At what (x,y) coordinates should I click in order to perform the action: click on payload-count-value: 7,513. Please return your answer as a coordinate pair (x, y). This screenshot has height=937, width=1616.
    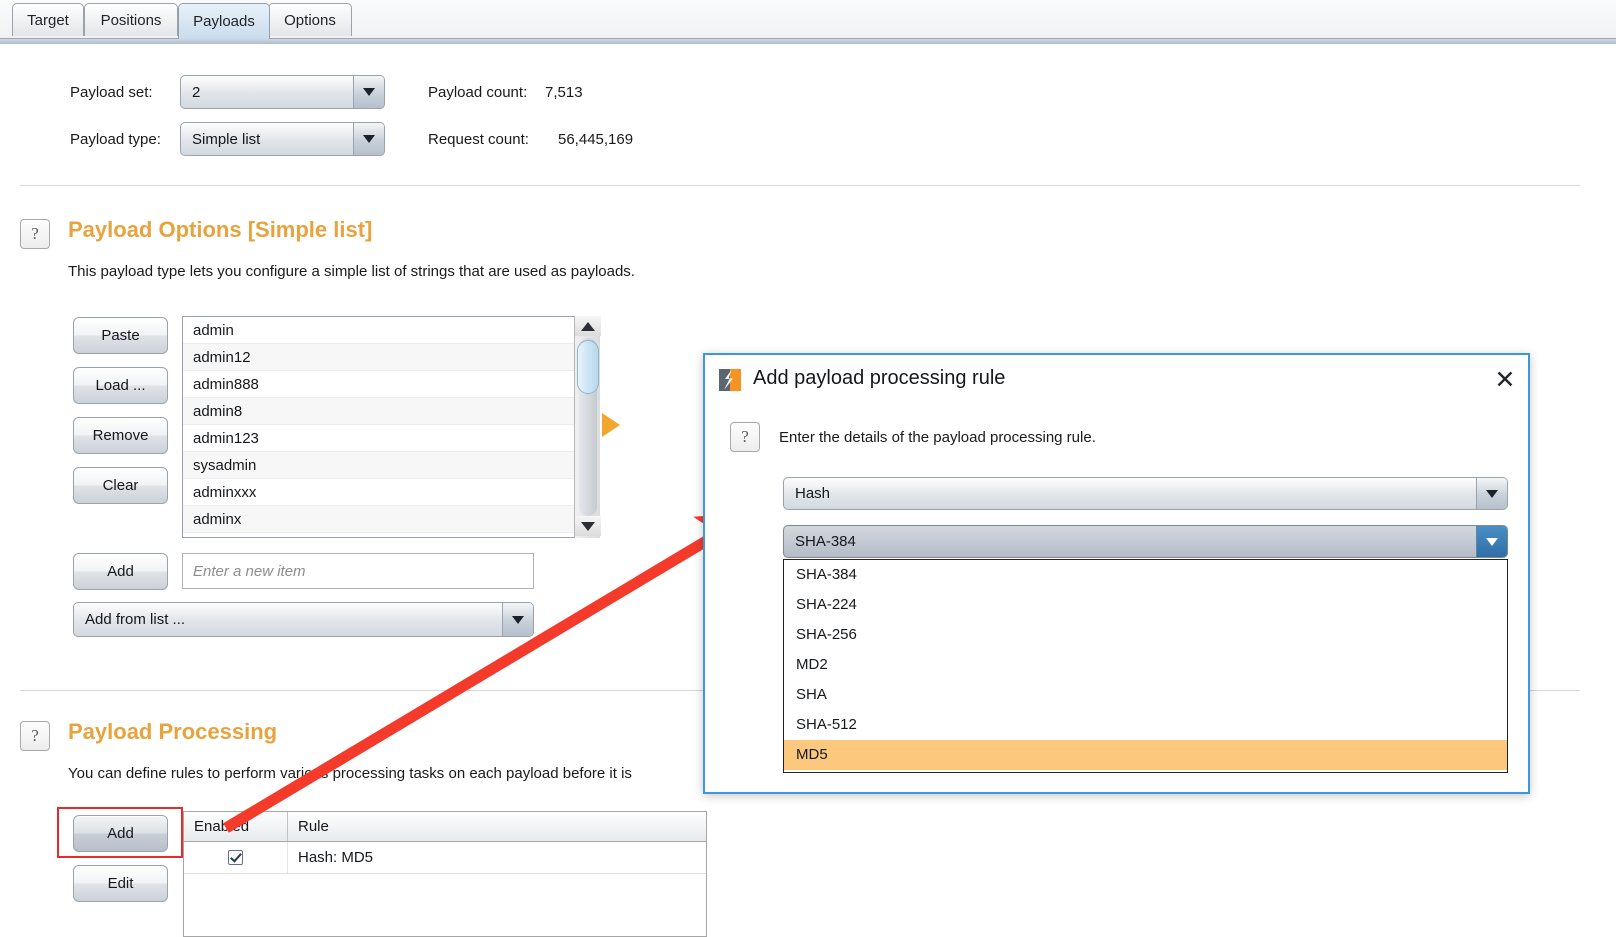
    Looking at the image, I should click on (564, 92).